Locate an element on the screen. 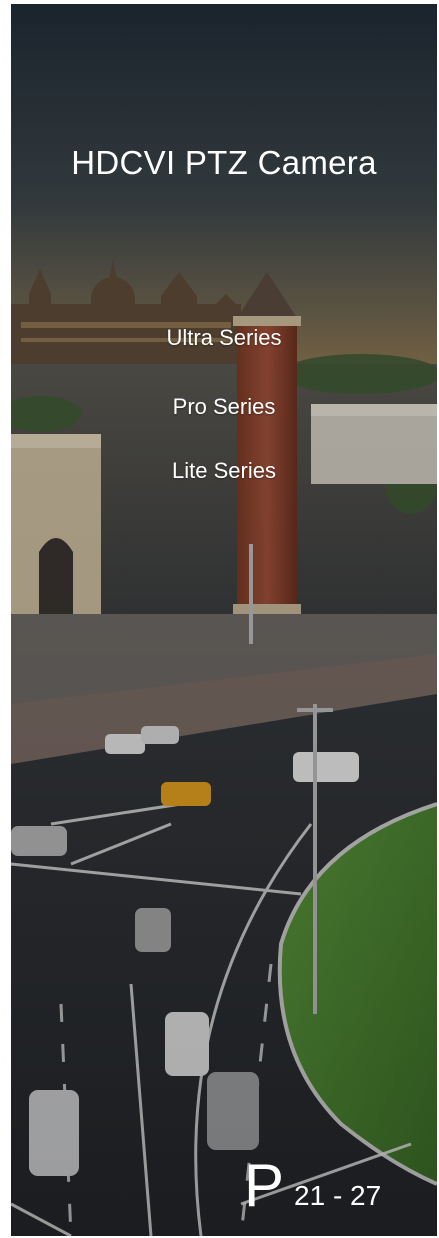  page-title: HDCVI PTZ Camera is located at coordinates (224, 162).